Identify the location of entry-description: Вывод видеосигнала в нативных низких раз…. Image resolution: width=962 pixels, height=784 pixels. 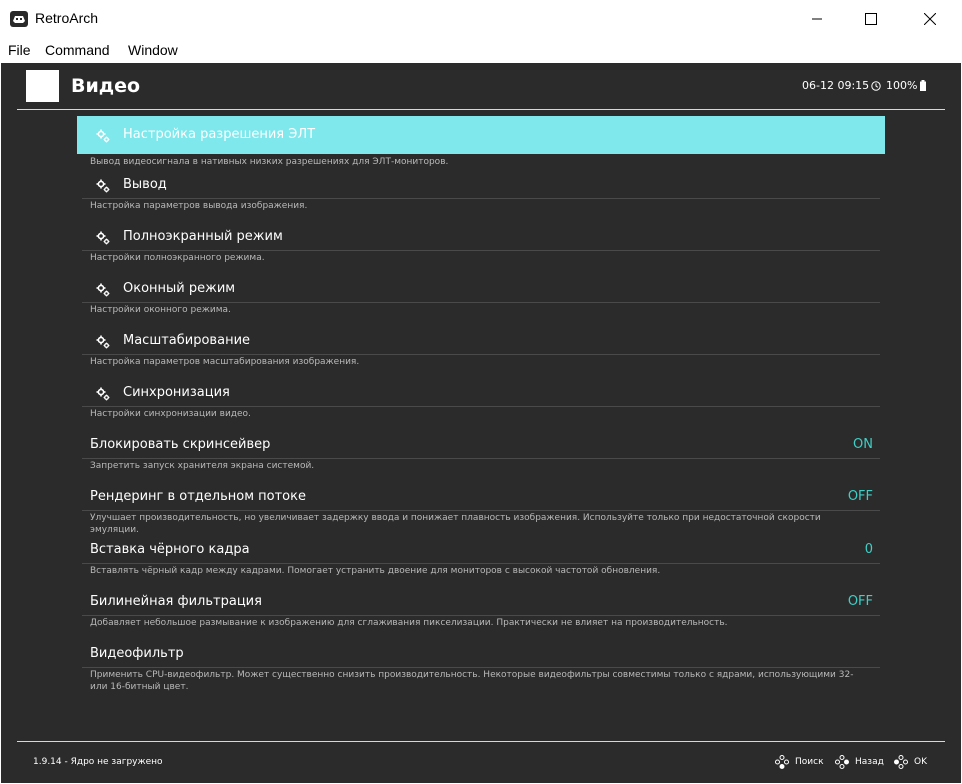
(269, 162).